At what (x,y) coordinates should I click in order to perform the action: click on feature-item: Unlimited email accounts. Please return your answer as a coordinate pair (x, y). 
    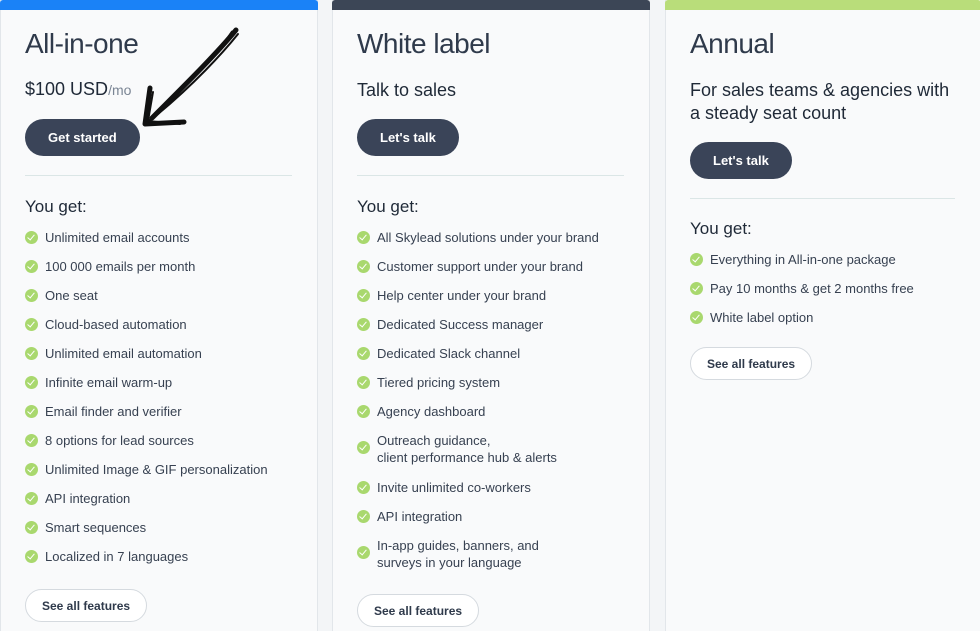
    Looking at the image, I should click on (166, 237).